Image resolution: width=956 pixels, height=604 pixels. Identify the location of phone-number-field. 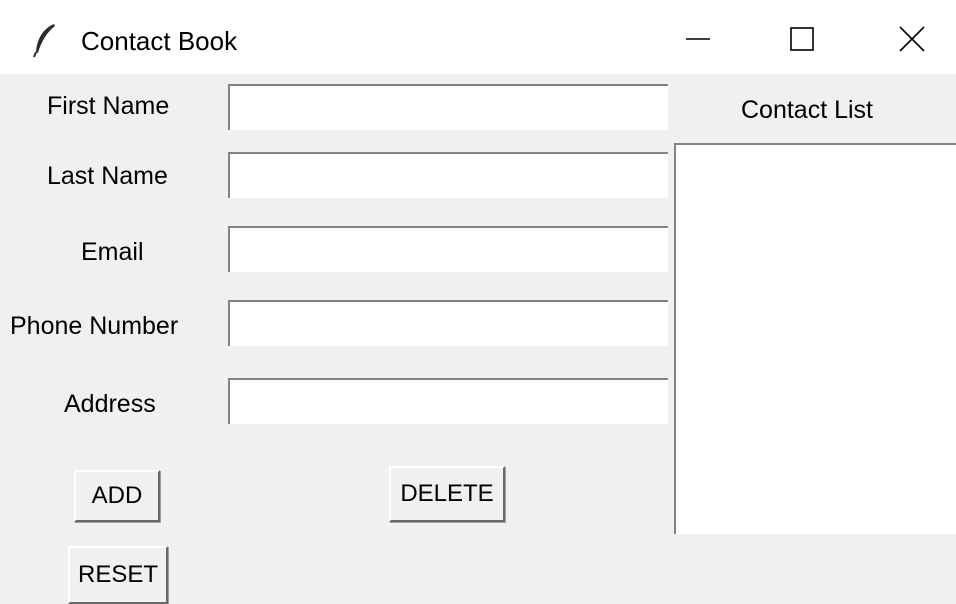
(448, 323).